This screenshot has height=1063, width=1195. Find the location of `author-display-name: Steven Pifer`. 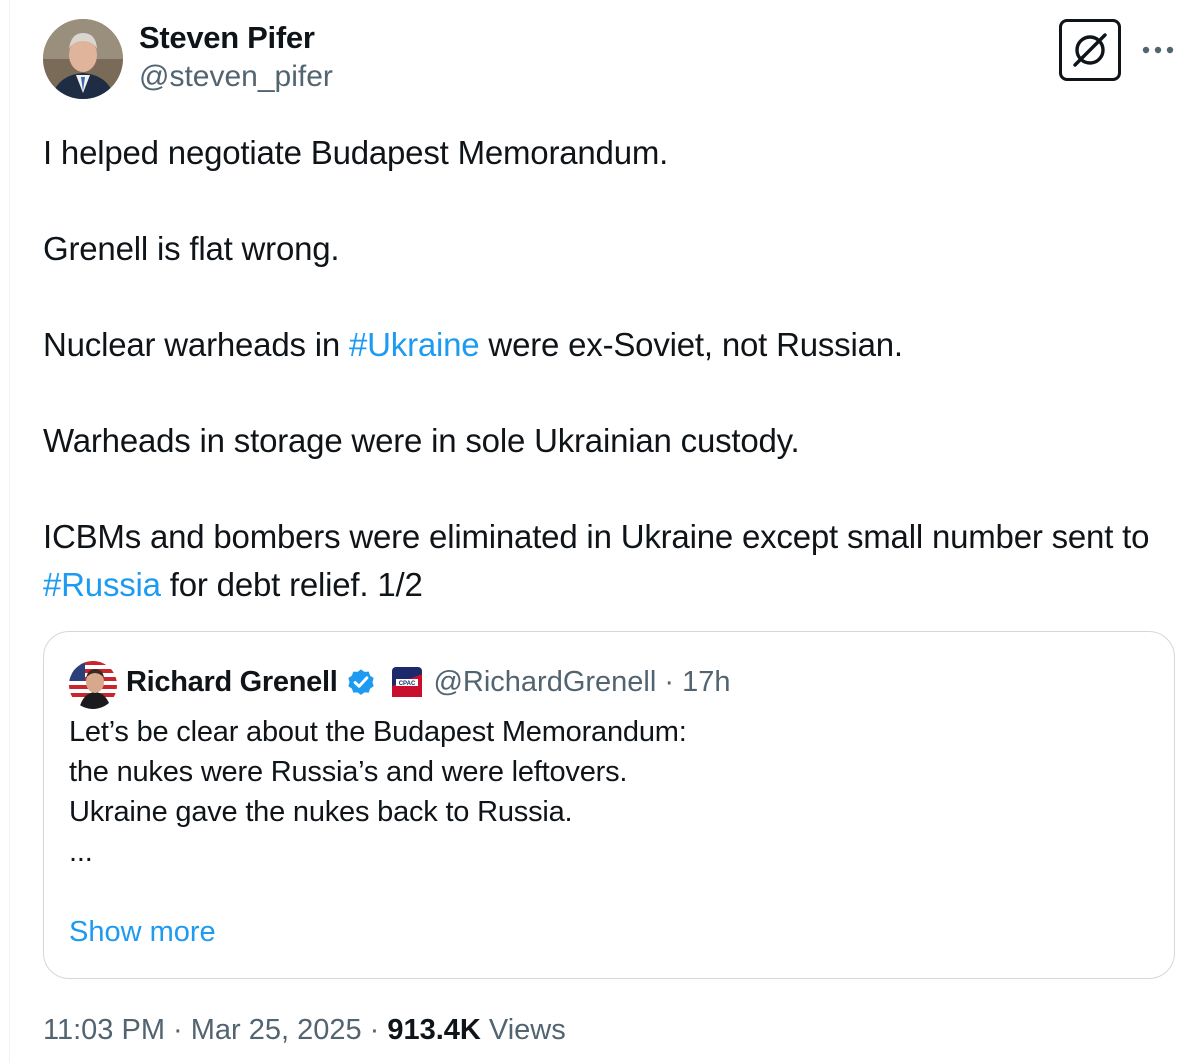

author-display-name: Steven Pifer is located at coordinates (227, 38).